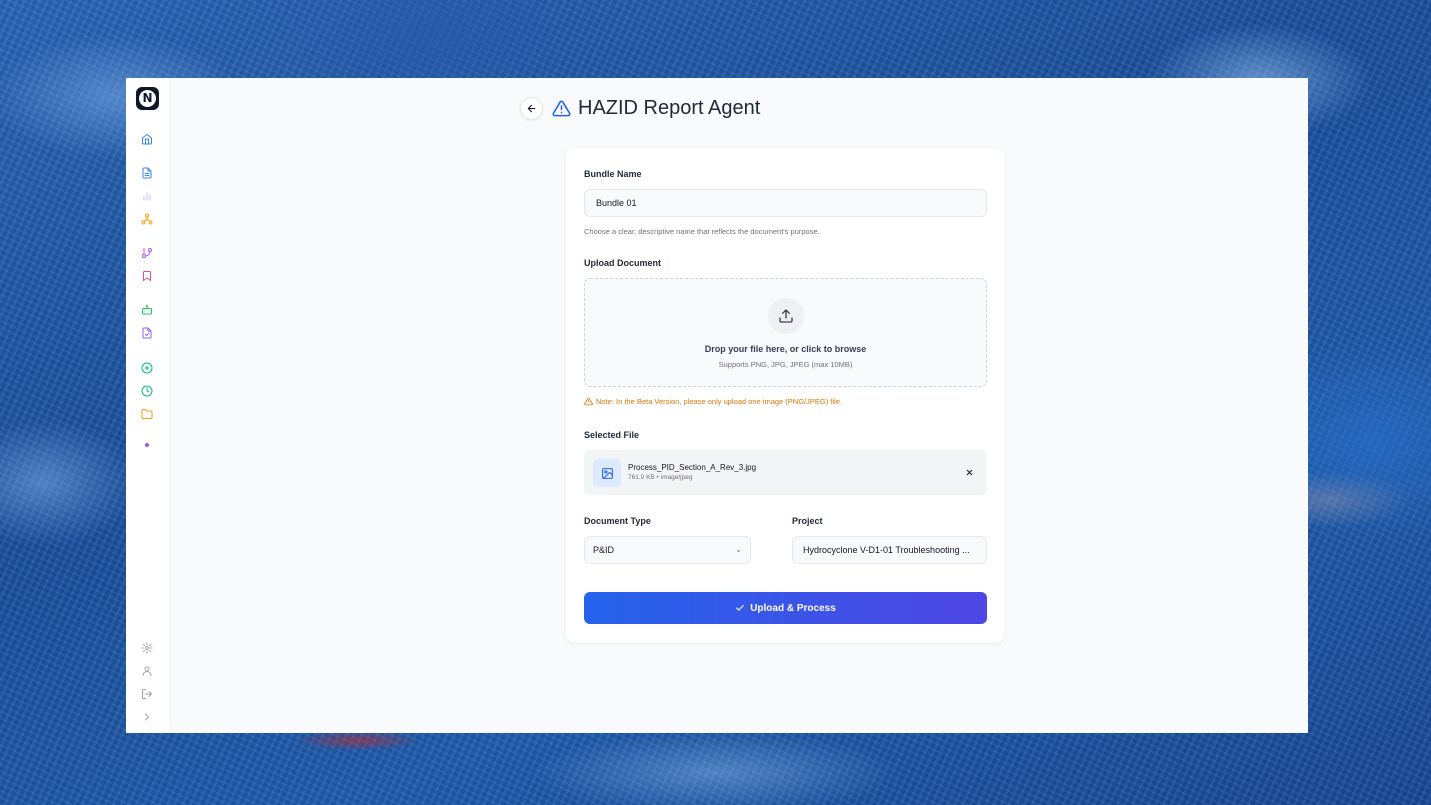  What do you see at coordinates (147, 648) in the screenshot?
I see `settings-icon` at bounding box center [147, 648].